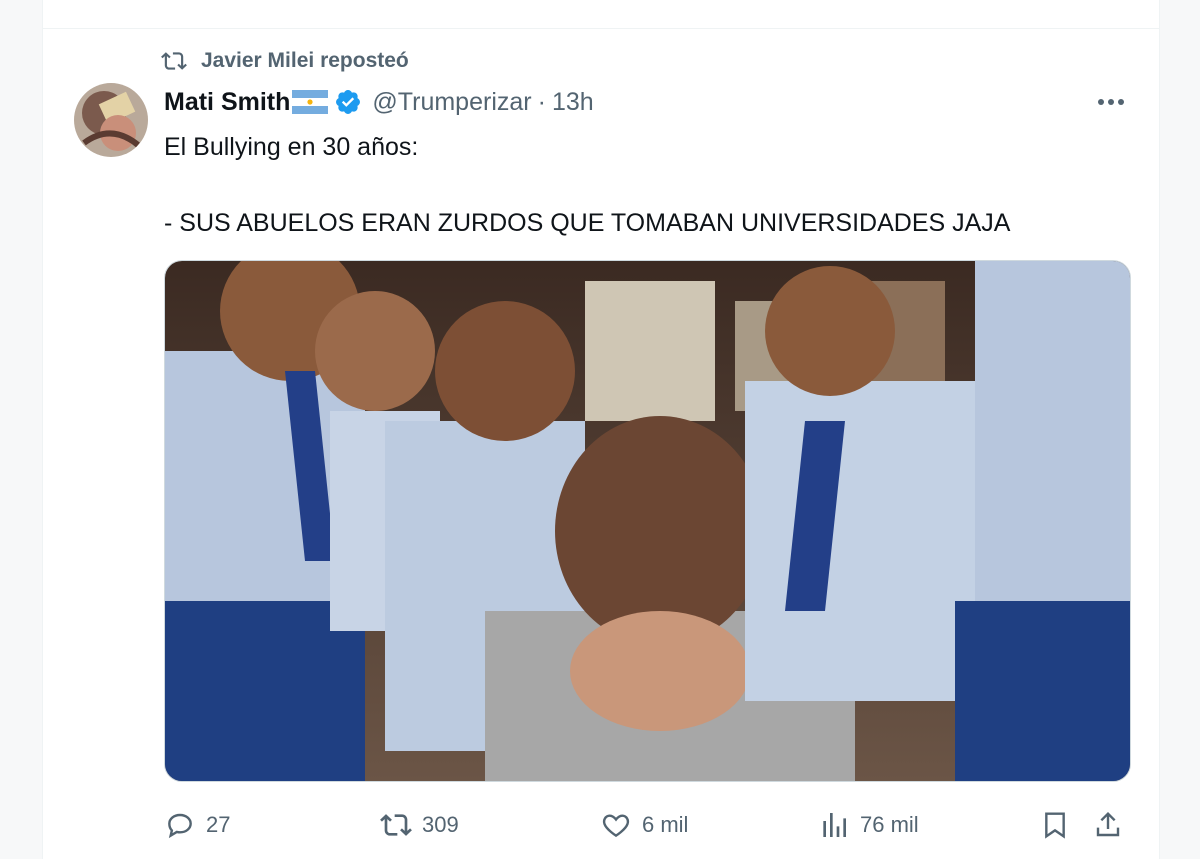 Image resolution: width=1200 pixels, height=859 pixels. I want to click on social-context-label: Javier Milei reposteó, so click(305, 60).